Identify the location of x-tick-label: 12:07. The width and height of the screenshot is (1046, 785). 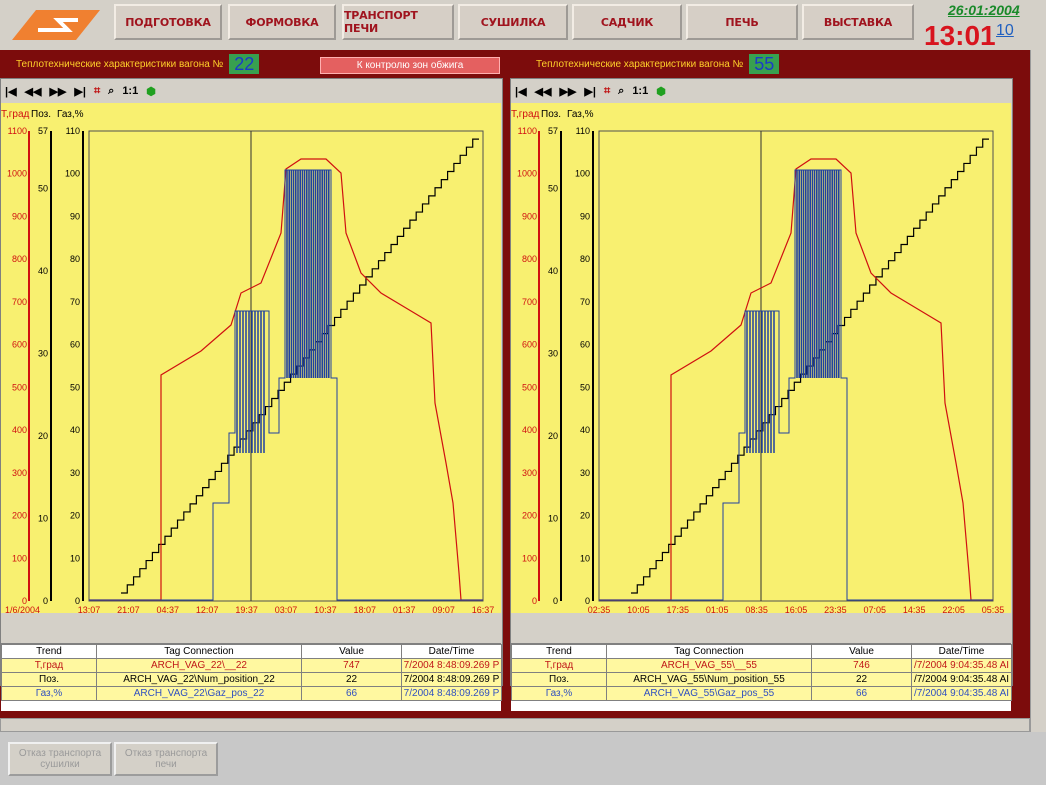
(207, 609).